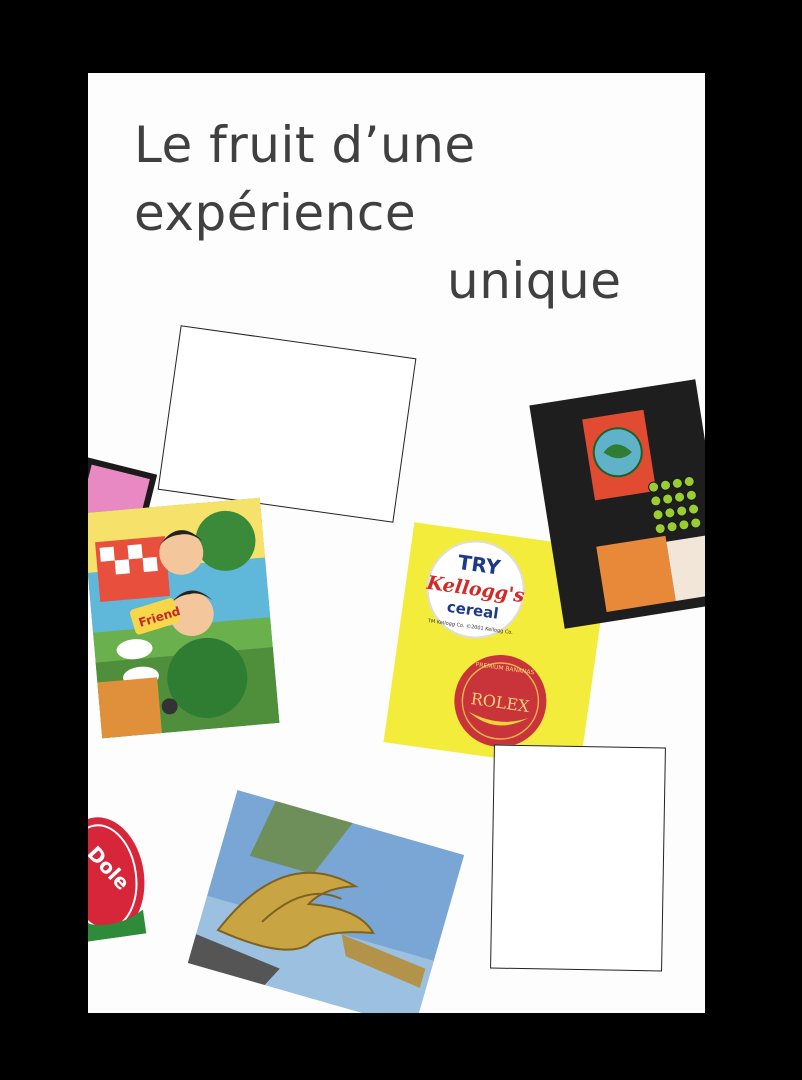 The width and height of the screenshot is (802, 1080). What do you see at coordinates (534, 281) in the screenshot?
I see `title-line-3: unique` at bounding box center [534, 281].